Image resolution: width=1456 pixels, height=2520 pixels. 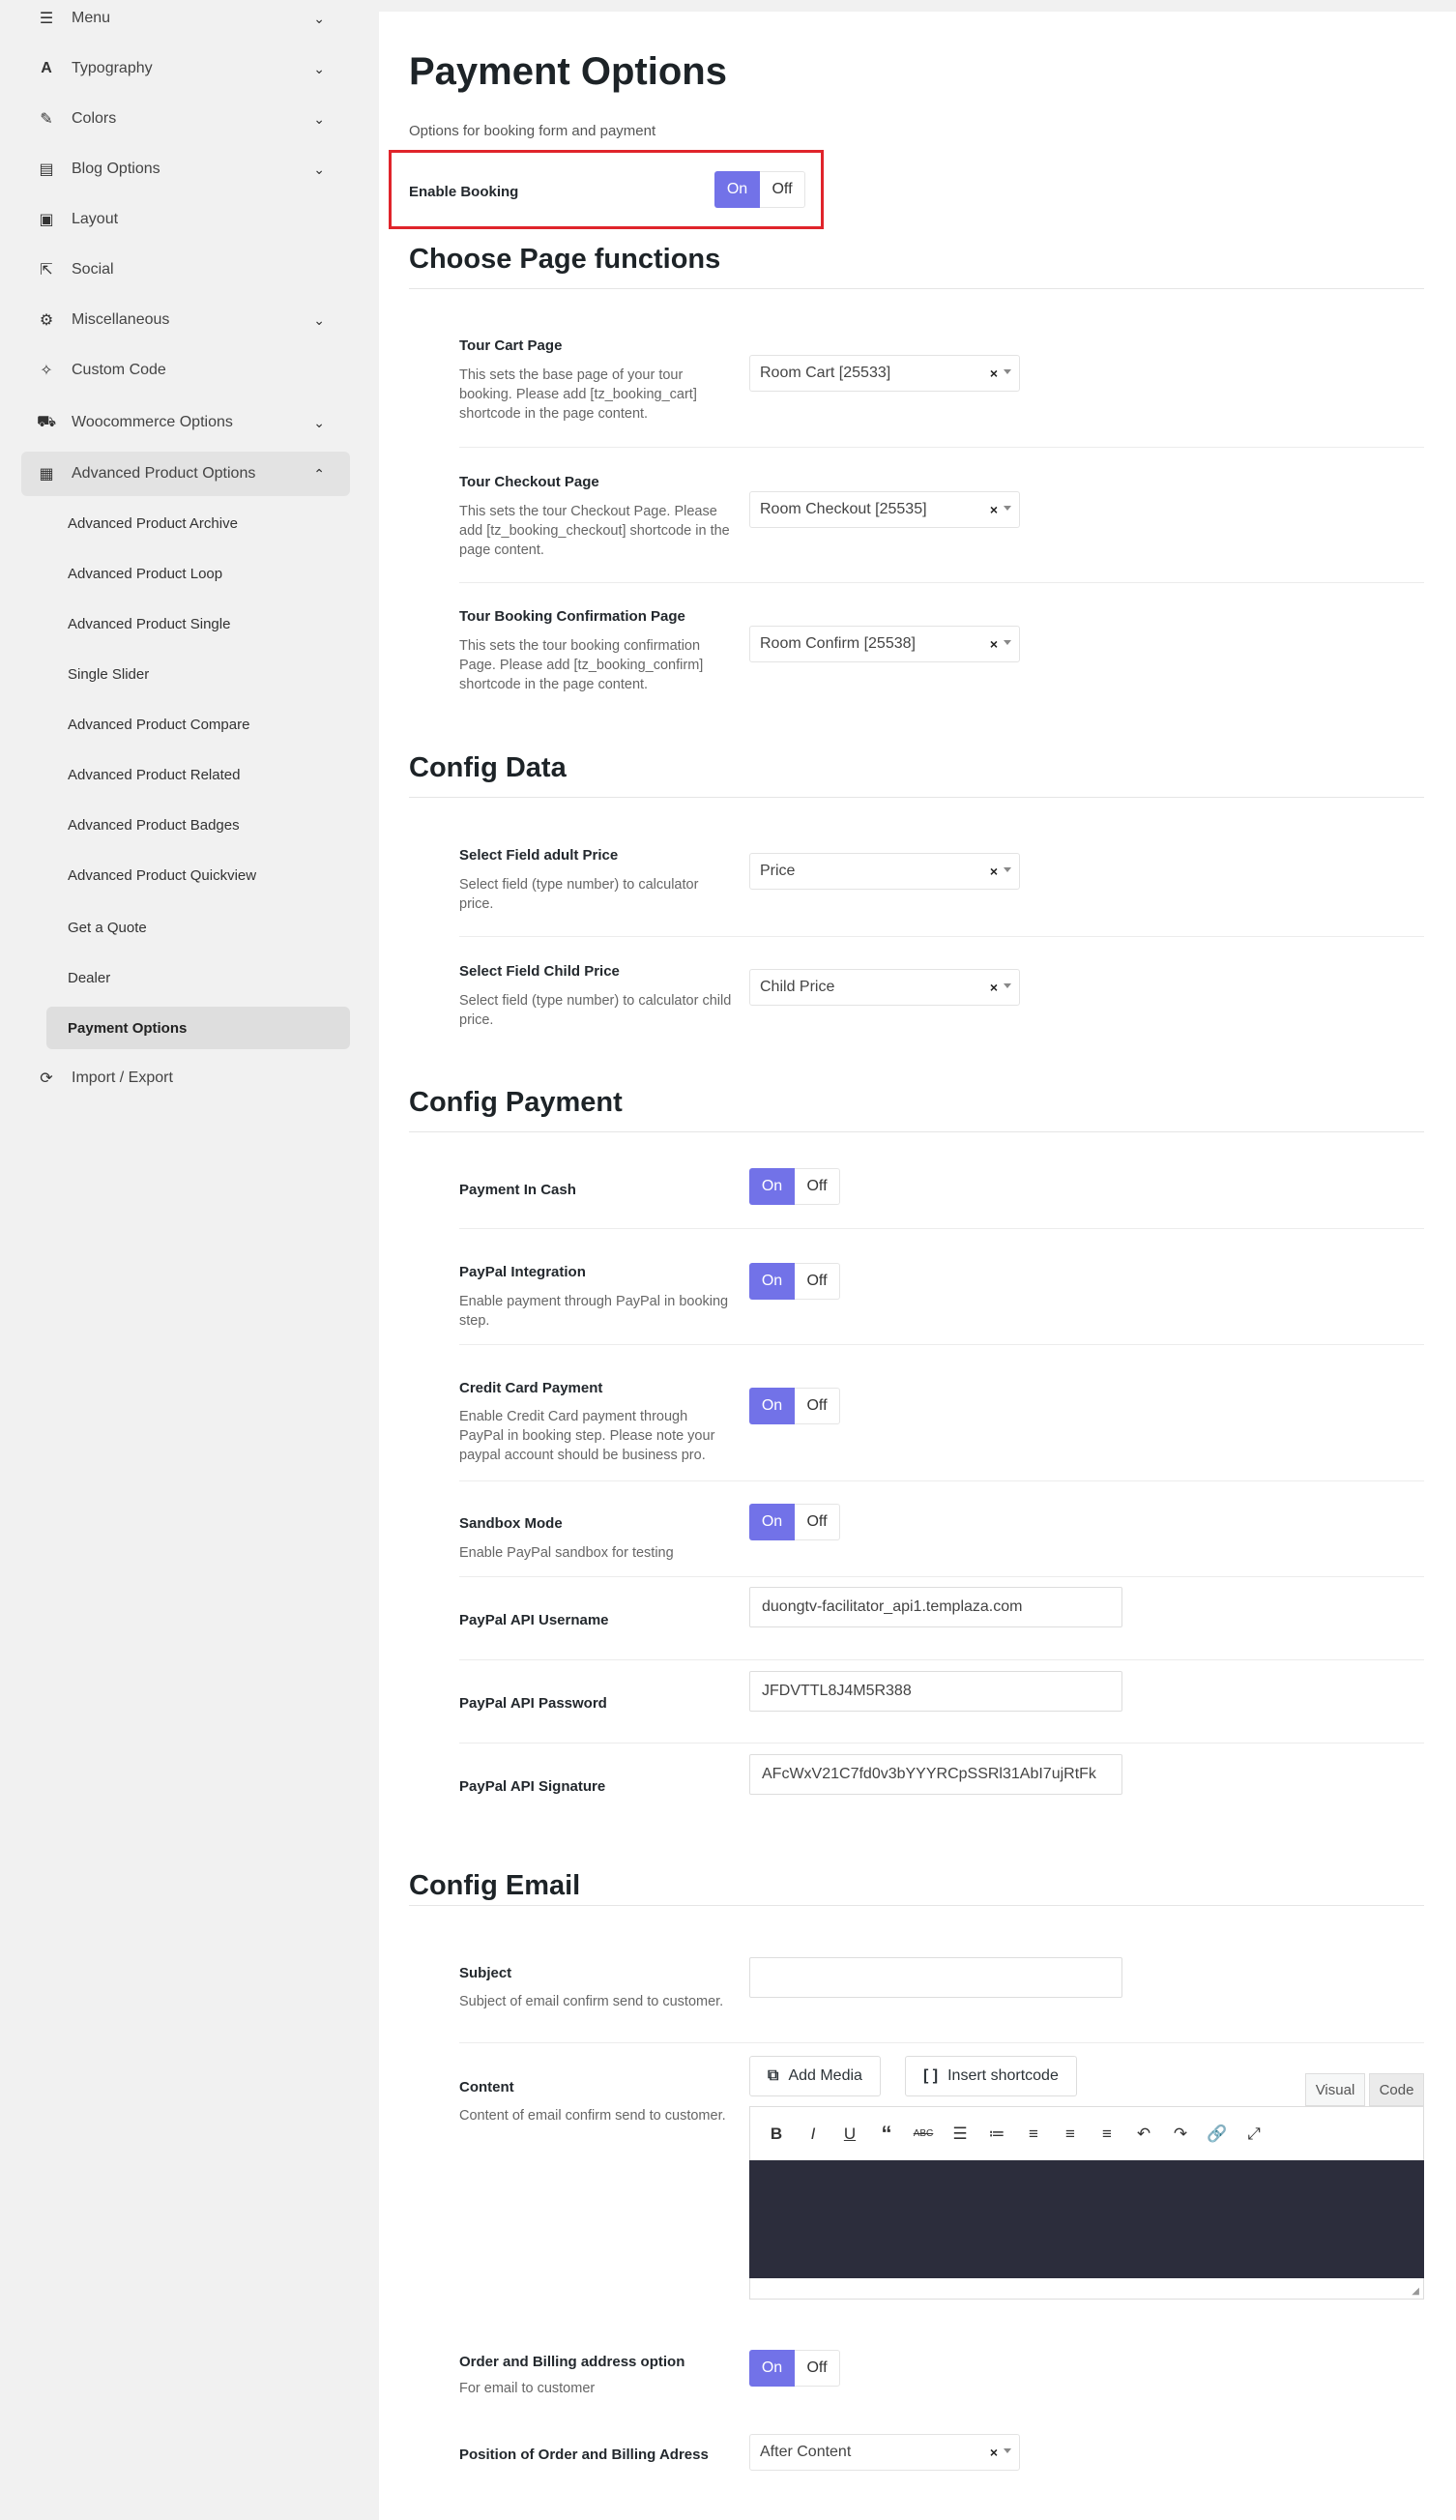 I want to click on link-icon: 🔗, so click(x=1217, y=2134).